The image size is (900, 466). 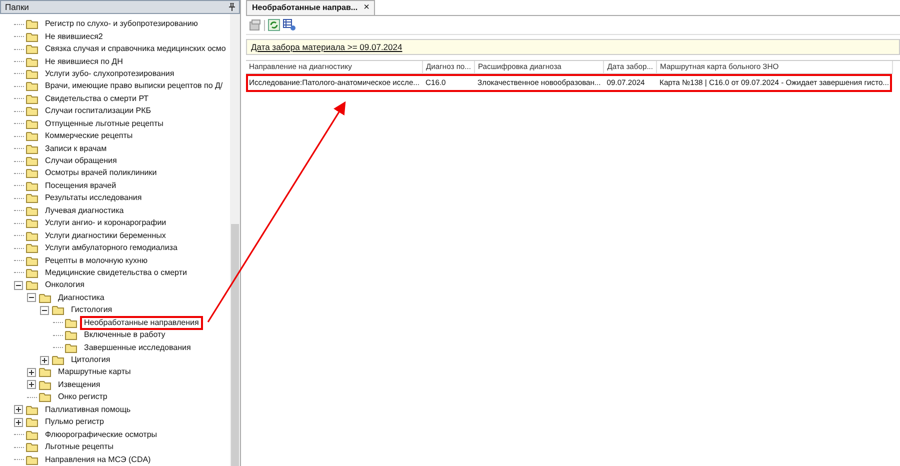 I want to click on tree-item: Врачи, имеющие право выписки рецептов по Д/, so click(x=134, y=86).